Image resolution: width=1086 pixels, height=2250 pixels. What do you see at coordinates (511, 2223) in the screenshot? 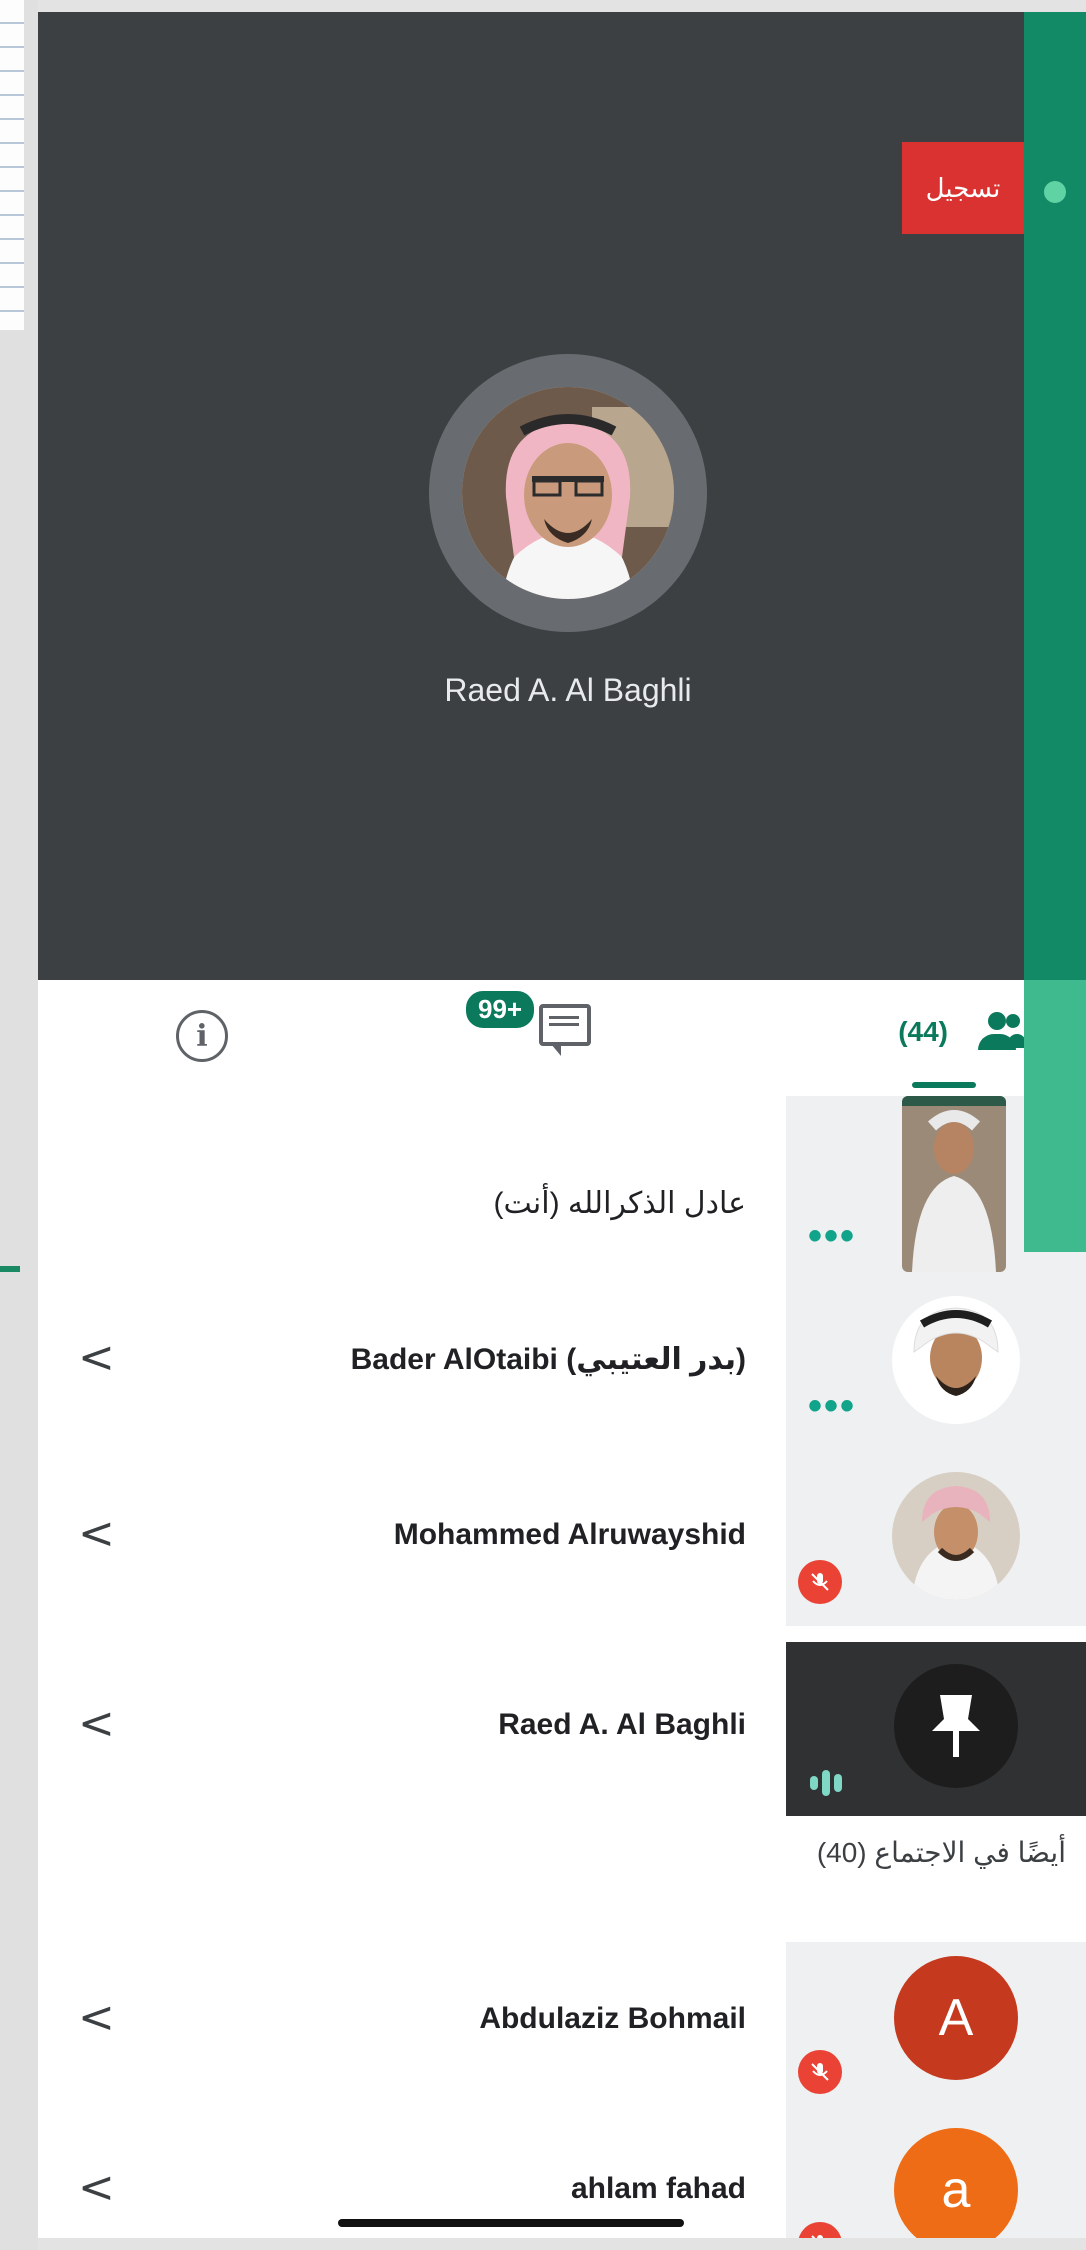
I see `home-indicator` at bounding box center [511, 2223].